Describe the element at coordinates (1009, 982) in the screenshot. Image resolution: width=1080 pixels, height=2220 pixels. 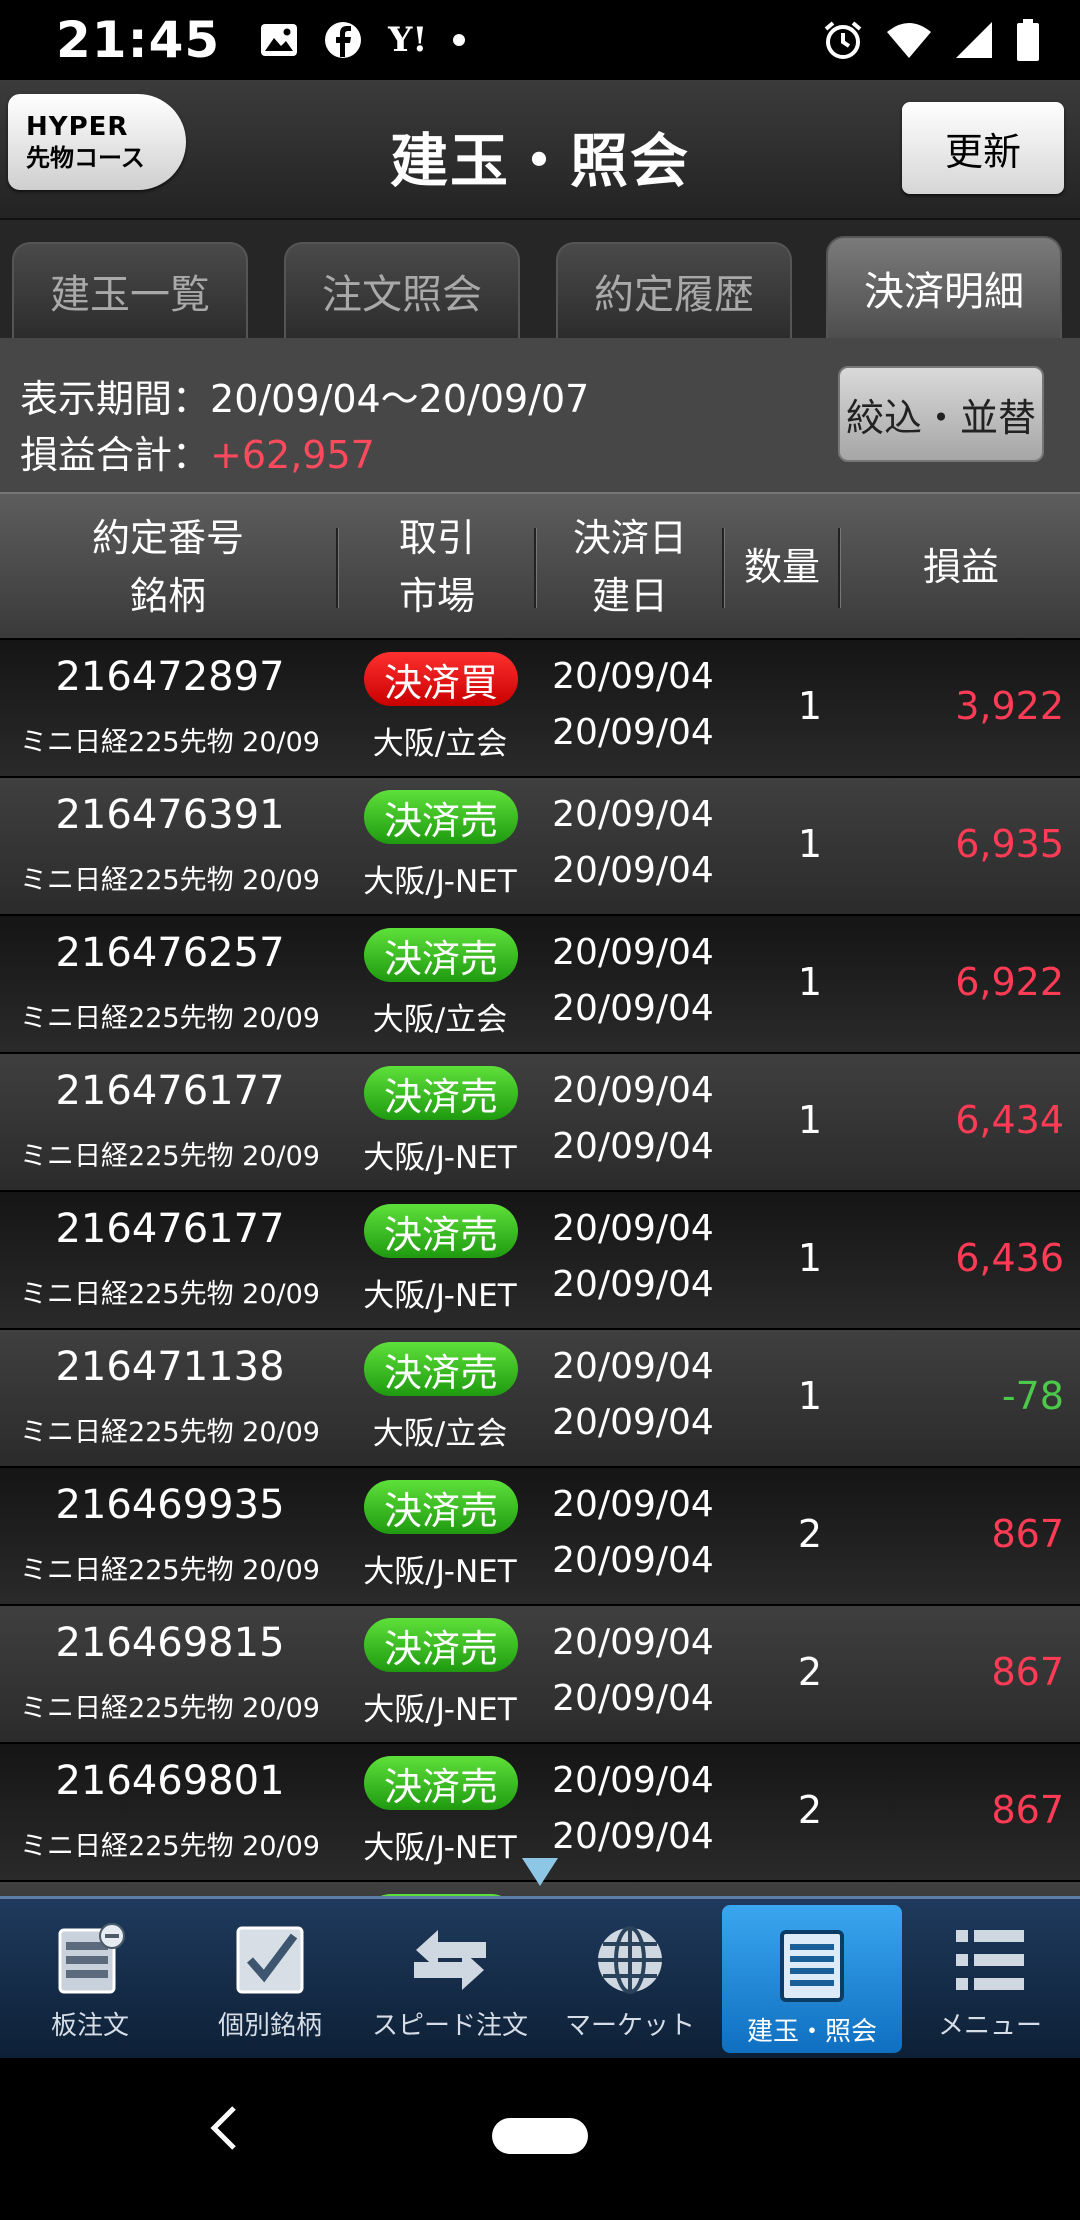
I see `profit-loss: 6,922` at that location.